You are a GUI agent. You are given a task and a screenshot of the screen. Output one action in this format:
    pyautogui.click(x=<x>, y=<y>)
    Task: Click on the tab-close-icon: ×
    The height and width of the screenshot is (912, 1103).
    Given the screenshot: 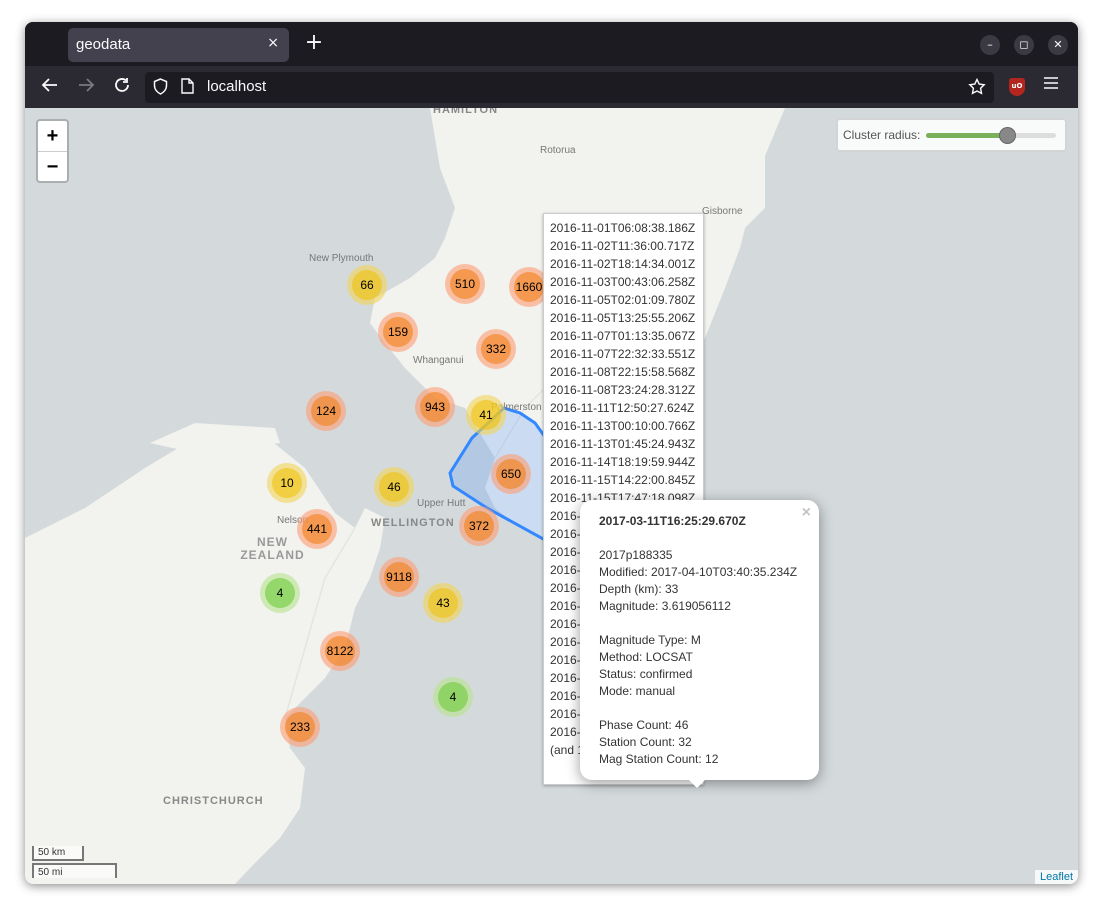 What is the action you would take?
    pyautogui.click(x=273, y=43)
    